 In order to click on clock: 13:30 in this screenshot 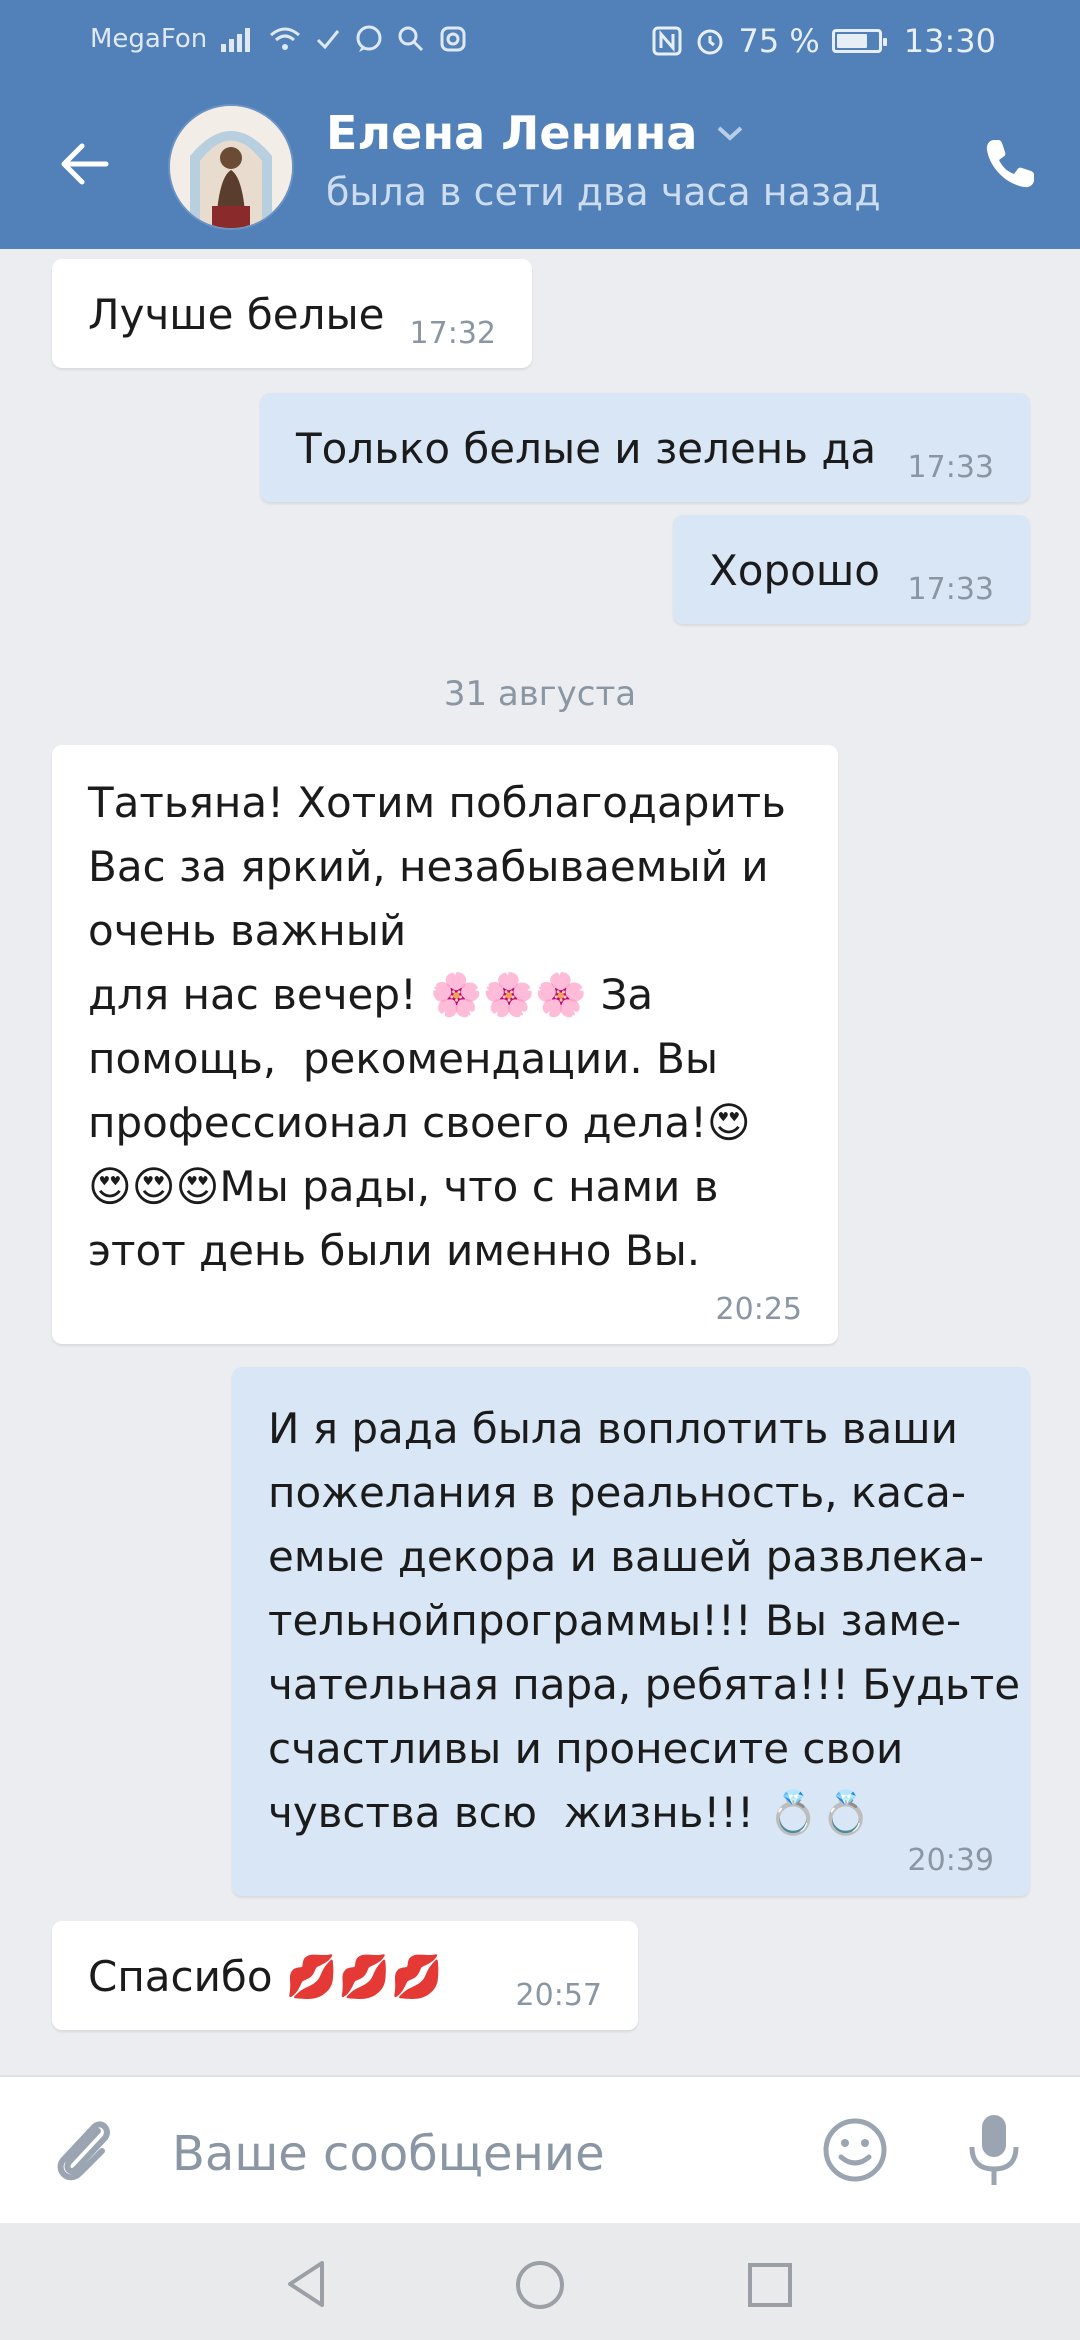, I will do `click(949, 41)`.